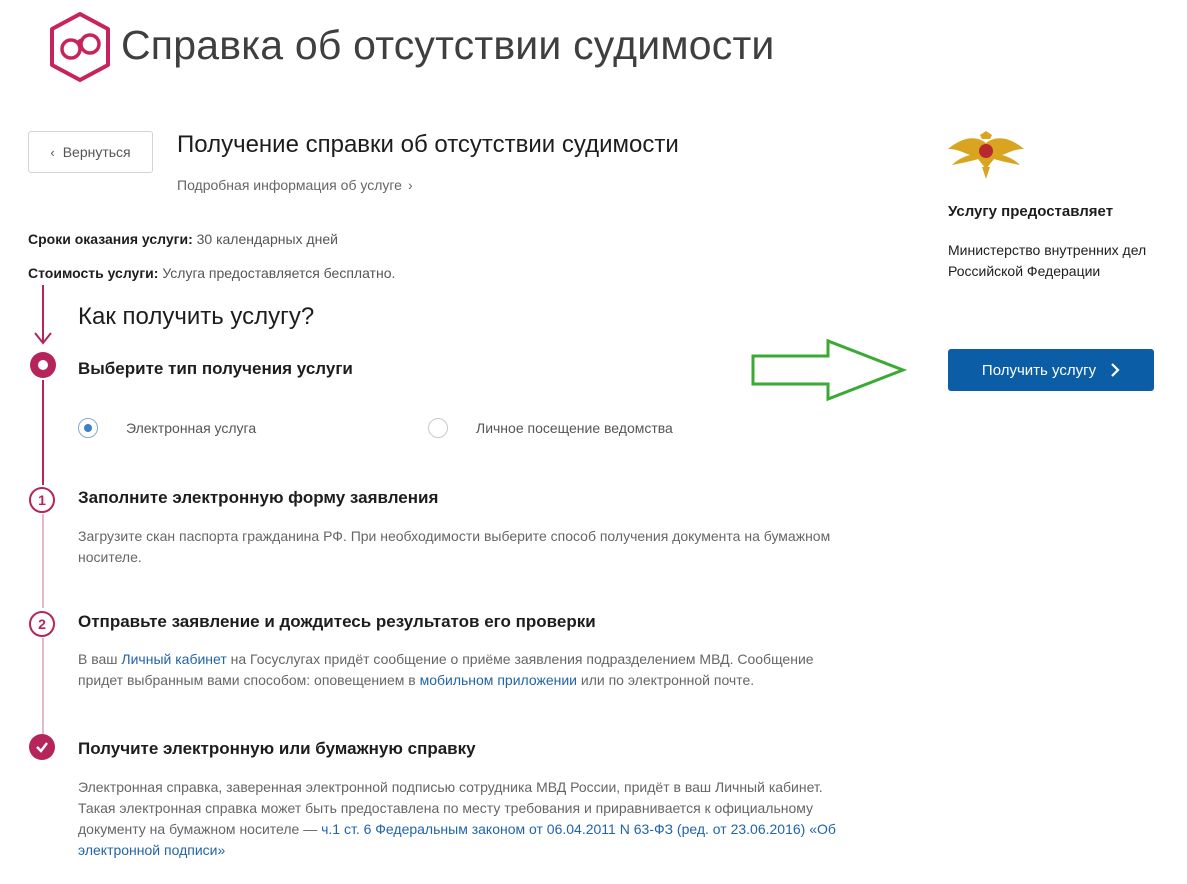  What do you see at coordinates (215, 368) in the screenshot?
I see `step-choose-type-title: Выберите тип получения услуги` at bounding box center [215, 368].